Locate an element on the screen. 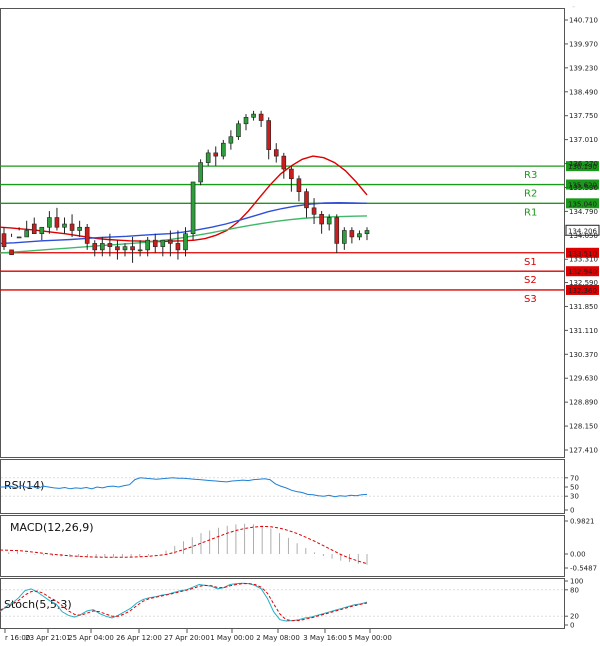 The image size is (600, 646). level-name: R1 is located at coordinates (530, 212).